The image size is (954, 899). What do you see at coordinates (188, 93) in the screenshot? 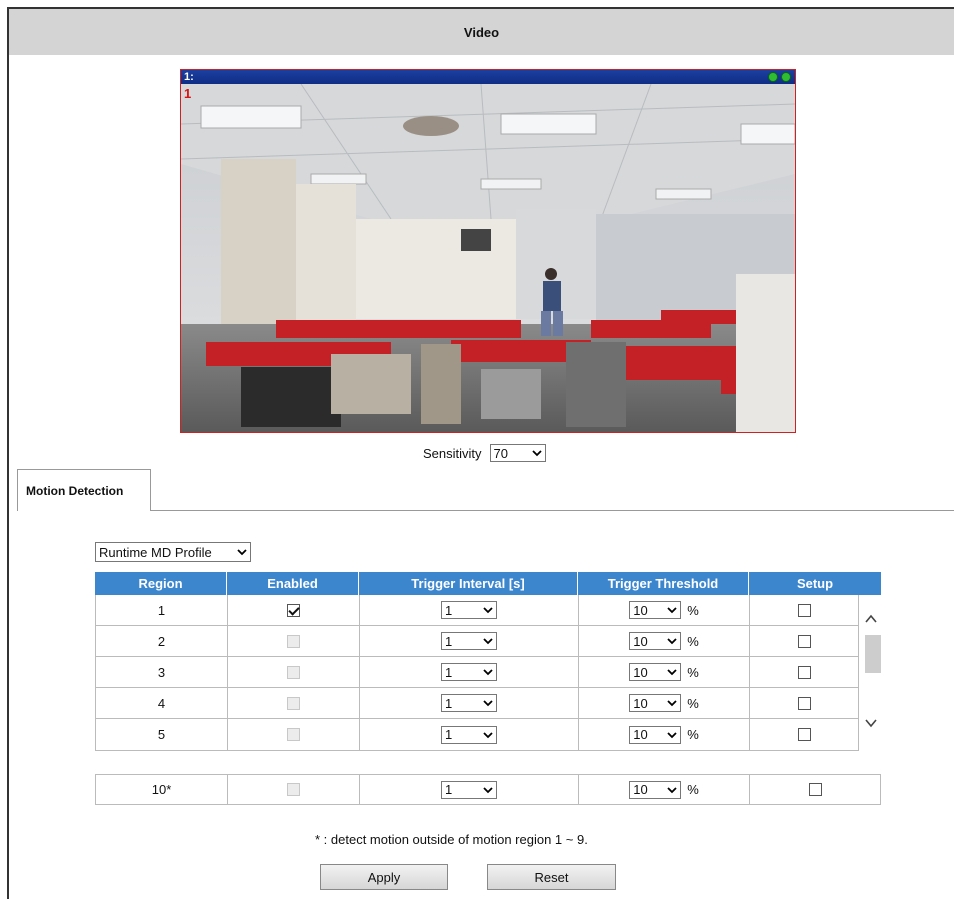
I see `motion-region-marker: 1` at bounding box center [188, 93].